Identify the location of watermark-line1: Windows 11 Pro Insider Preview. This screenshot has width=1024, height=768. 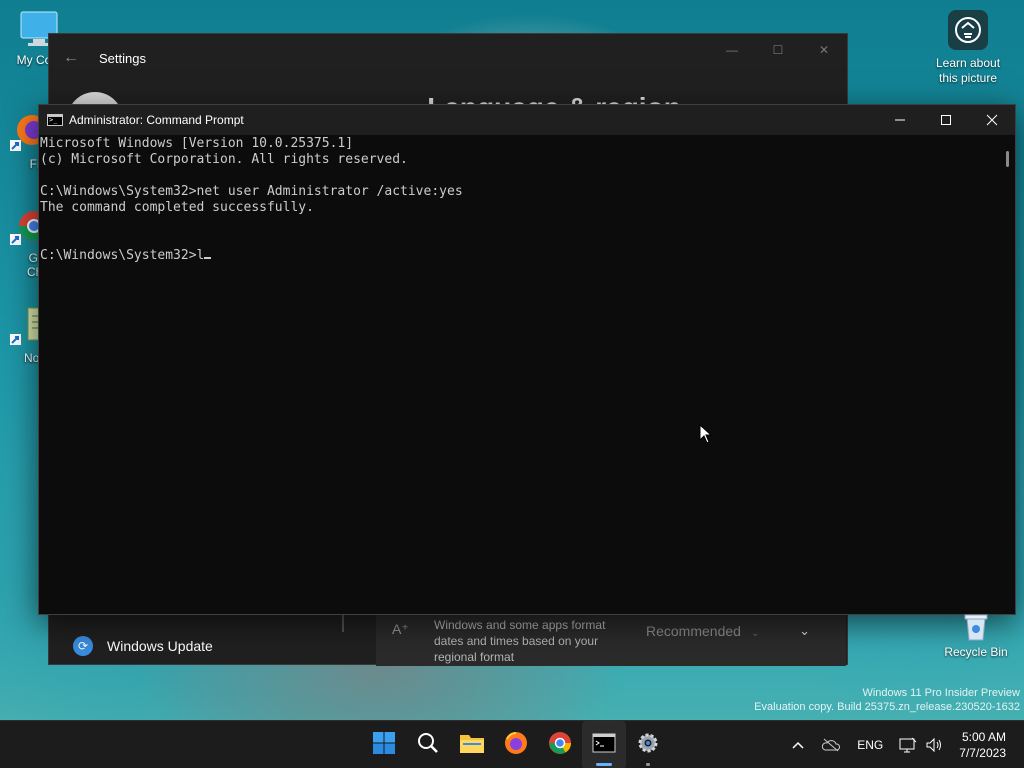
(941, 693).